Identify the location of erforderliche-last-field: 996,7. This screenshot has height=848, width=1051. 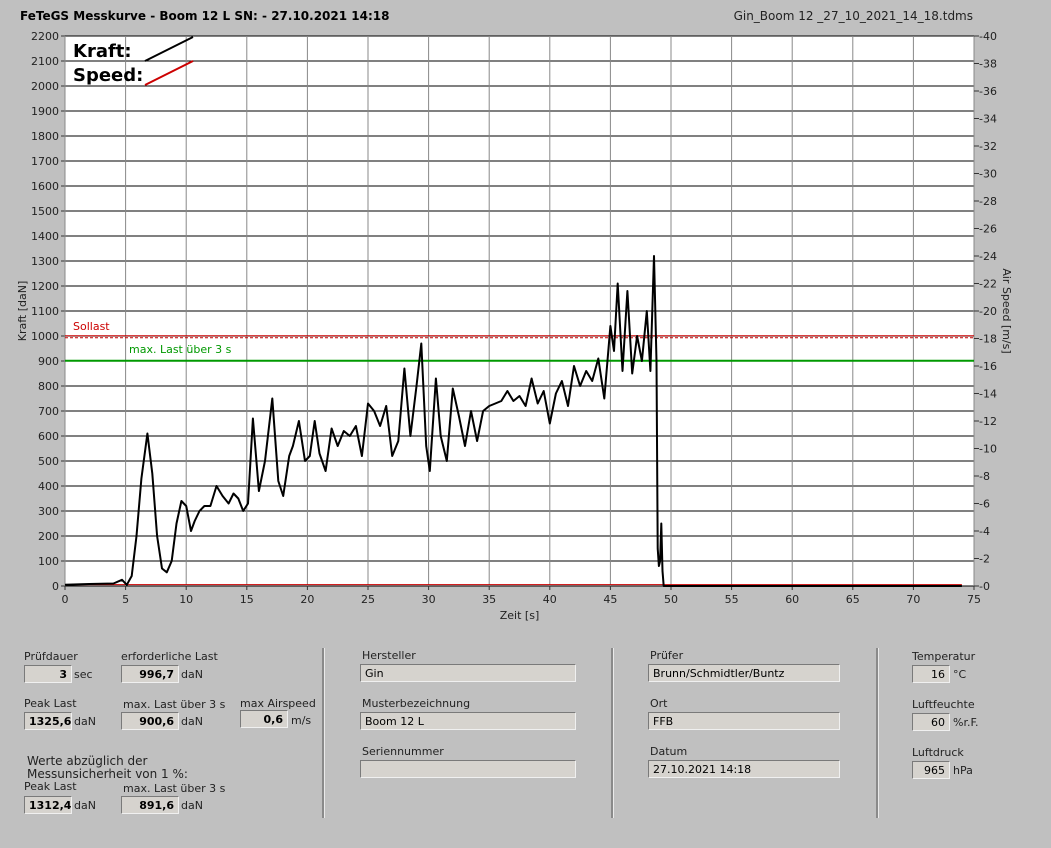
(150, 674).